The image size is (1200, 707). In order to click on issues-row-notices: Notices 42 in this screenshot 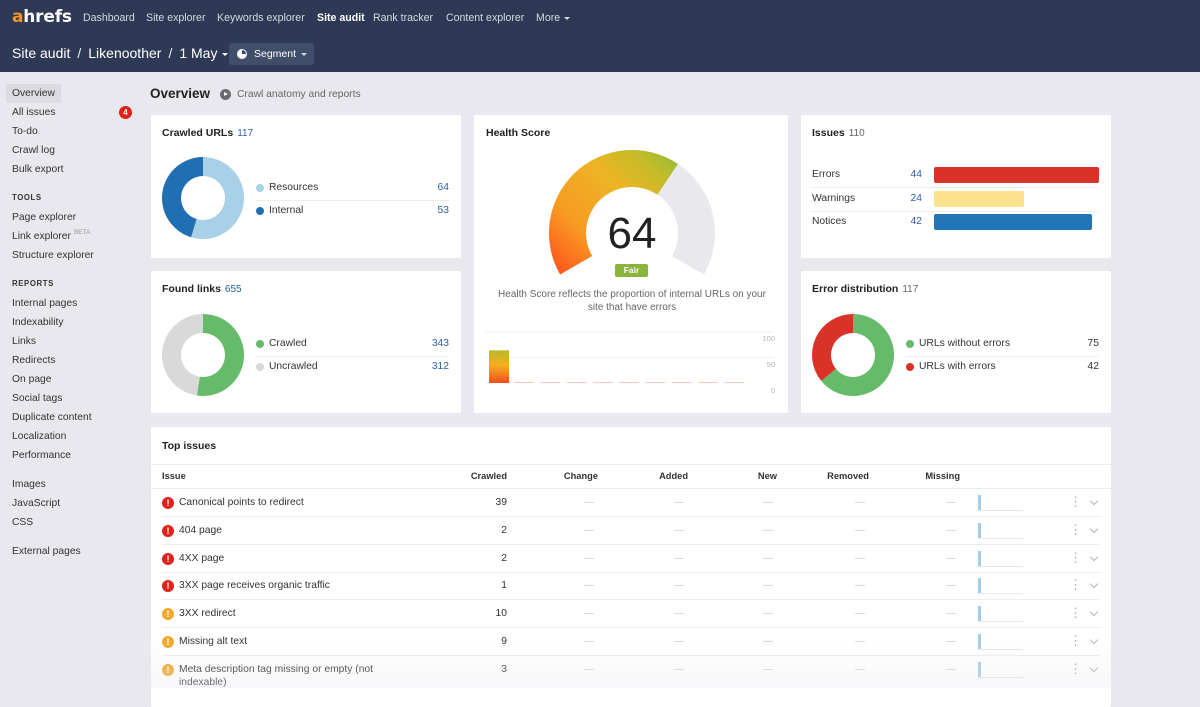, I will do `click(955, 222)`.